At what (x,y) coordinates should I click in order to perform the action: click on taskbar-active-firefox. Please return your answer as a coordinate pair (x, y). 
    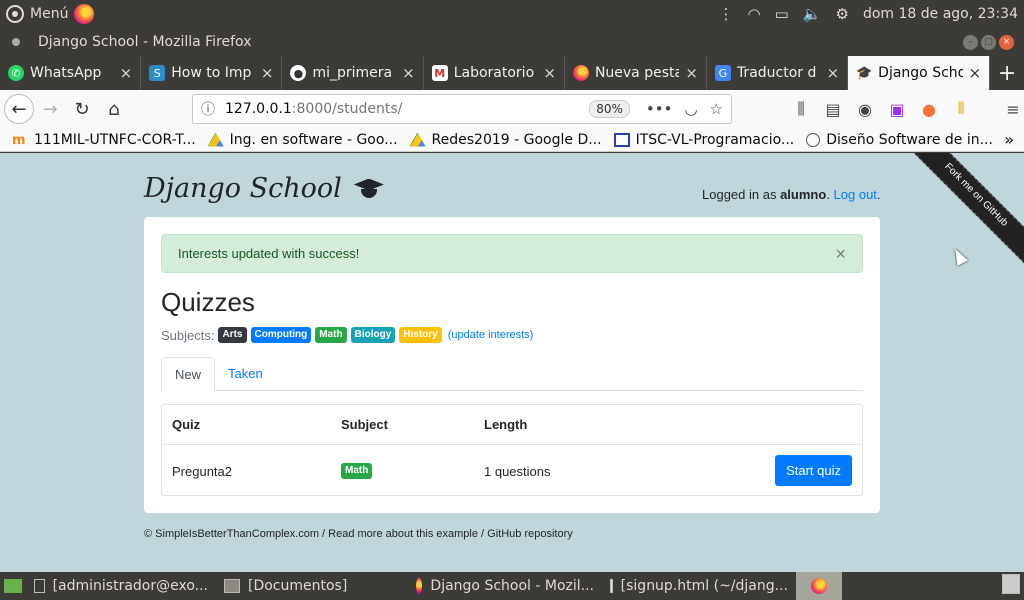
    Looking at the image, I should click on (819, 586).